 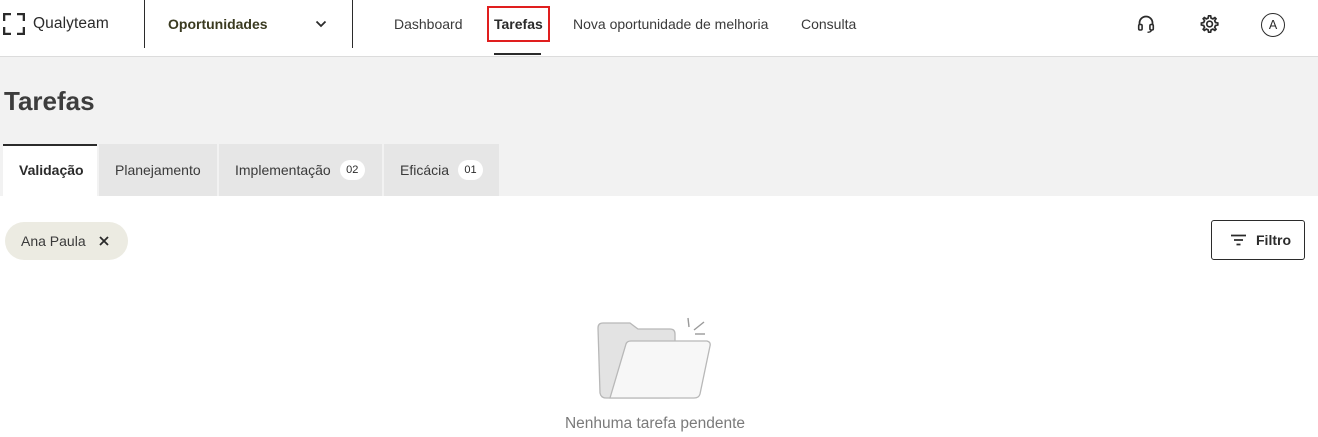 I want to click on filter-button: Filtro, so click(x=1258, y=240).